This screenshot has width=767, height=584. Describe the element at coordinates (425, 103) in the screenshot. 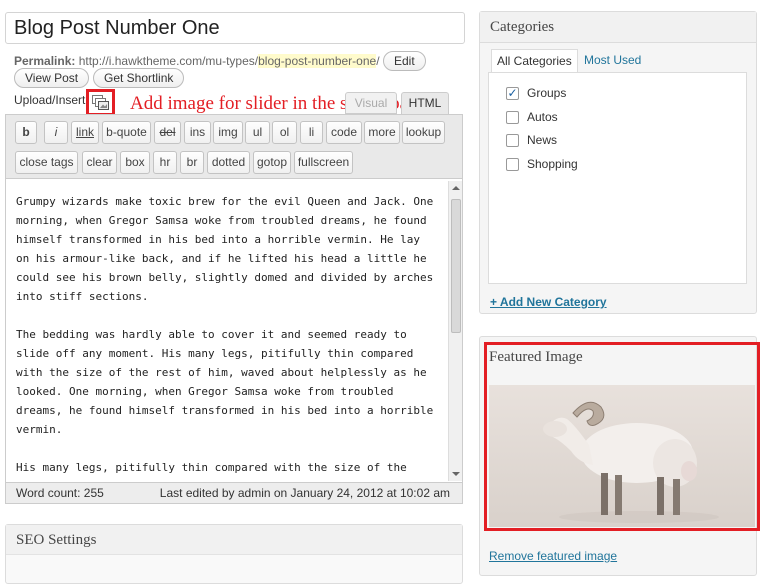

I see `tab-html: HTML` at that location.